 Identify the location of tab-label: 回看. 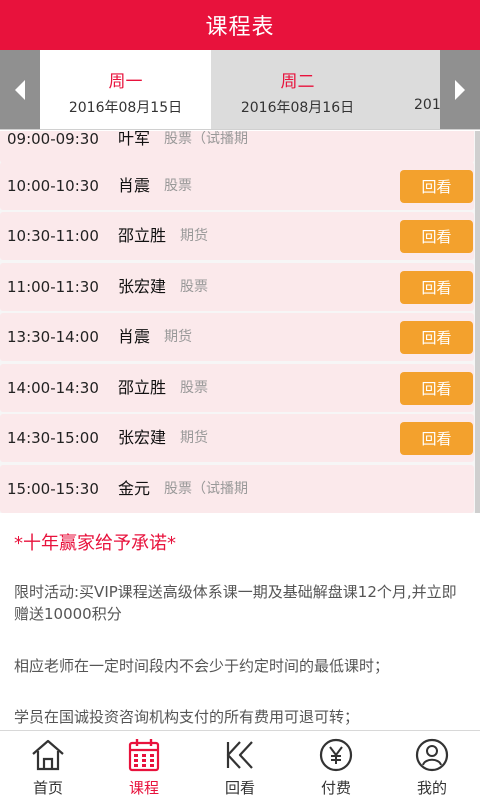
(239, 788).